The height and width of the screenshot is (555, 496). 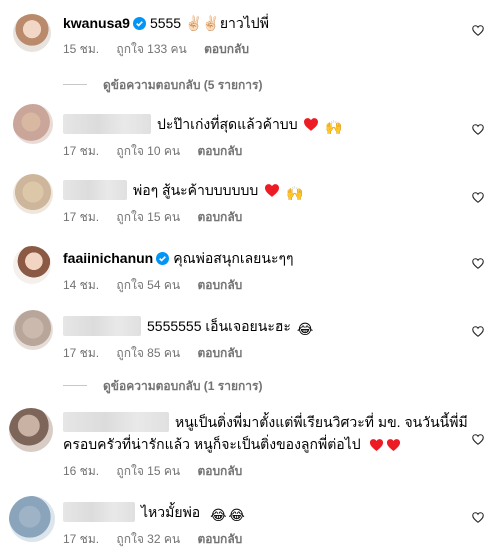 I want to click on comment-item: ไหวมั้ยพ่อ 😂 😂 17 ชม. ถูกใจ 32 คน ตอบกลับ, so click(x=248, y=521).